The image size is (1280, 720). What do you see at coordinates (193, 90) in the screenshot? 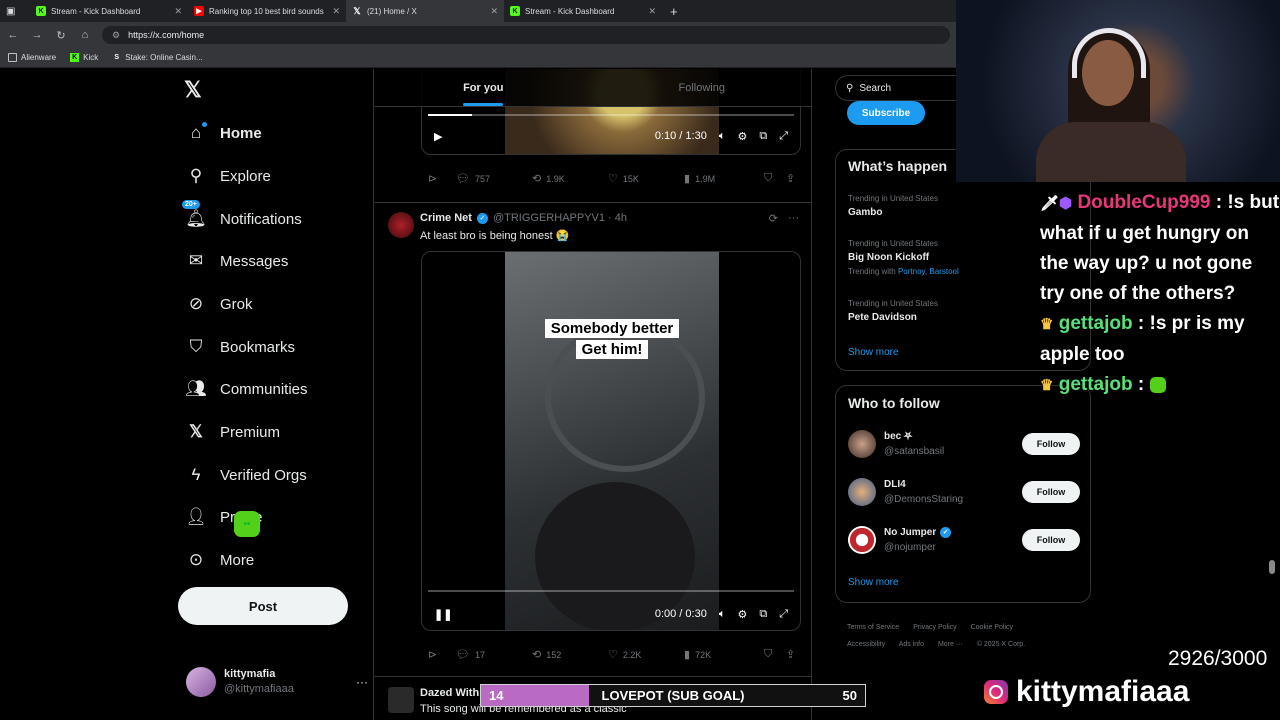
I see `x-logo-icon: 𝕏` at bounding box center [193, 90].